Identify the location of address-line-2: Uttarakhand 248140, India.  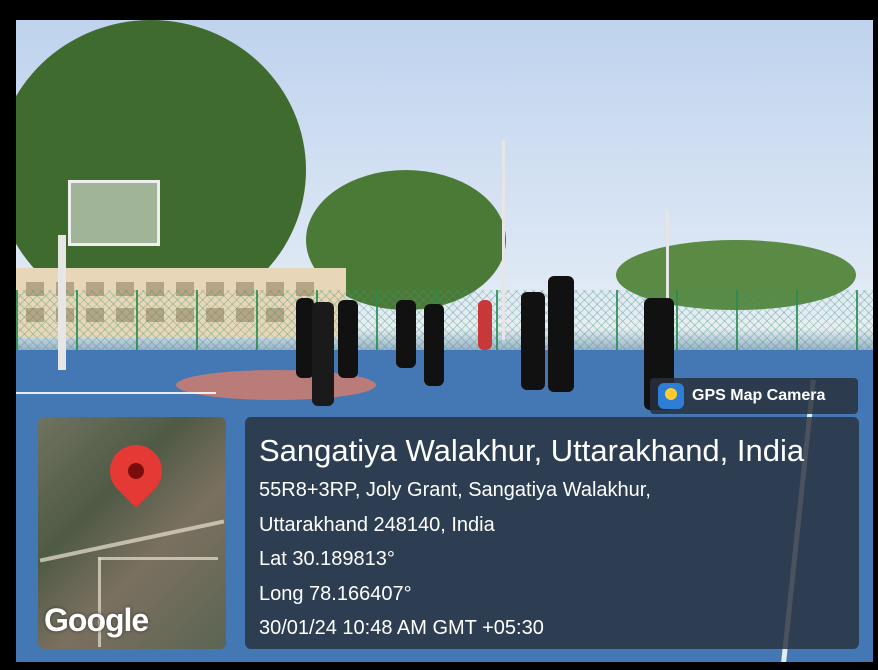
(377, 525).